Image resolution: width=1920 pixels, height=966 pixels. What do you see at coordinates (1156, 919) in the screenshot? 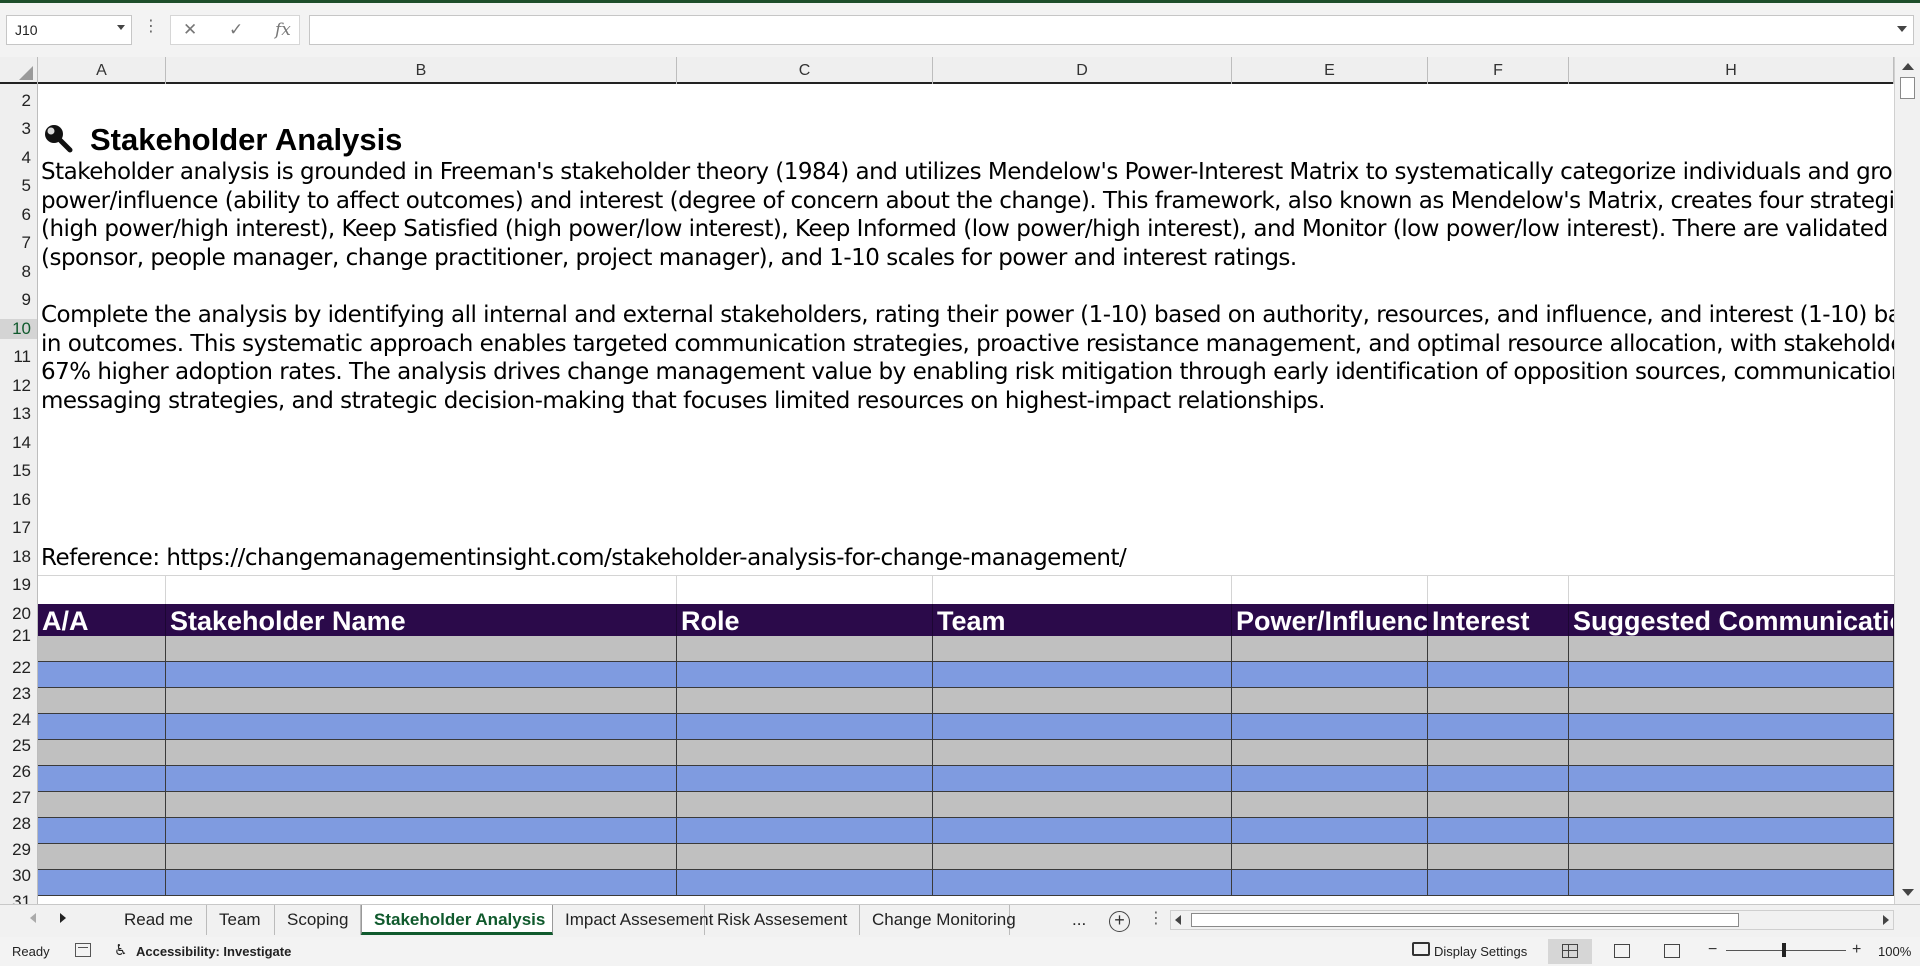
I see `tab-split-handle-icon: ⋮` at bounding box center [1156, 919].